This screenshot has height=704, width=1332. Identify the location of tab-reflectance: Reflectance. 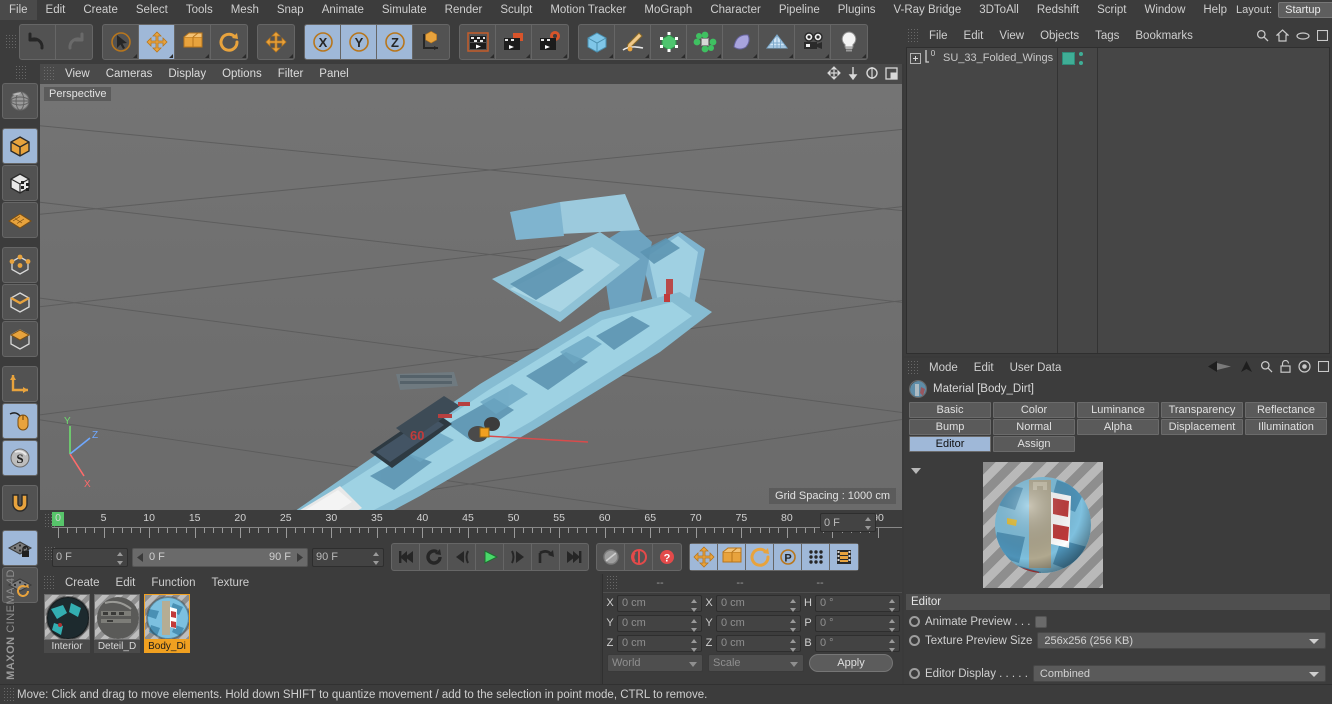
(1286, 410).